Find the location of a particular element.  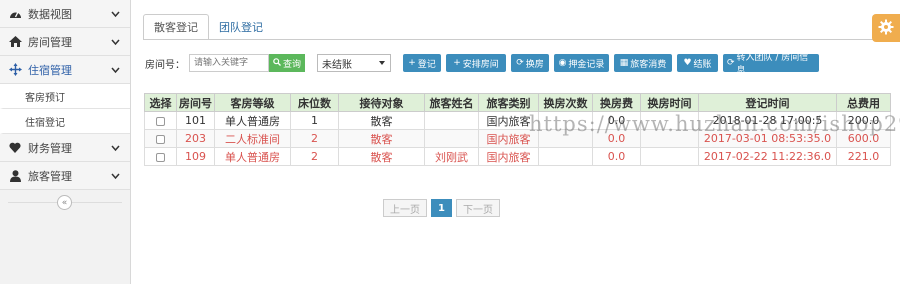

collapse-icon: « is located at coordinates (64, 202).